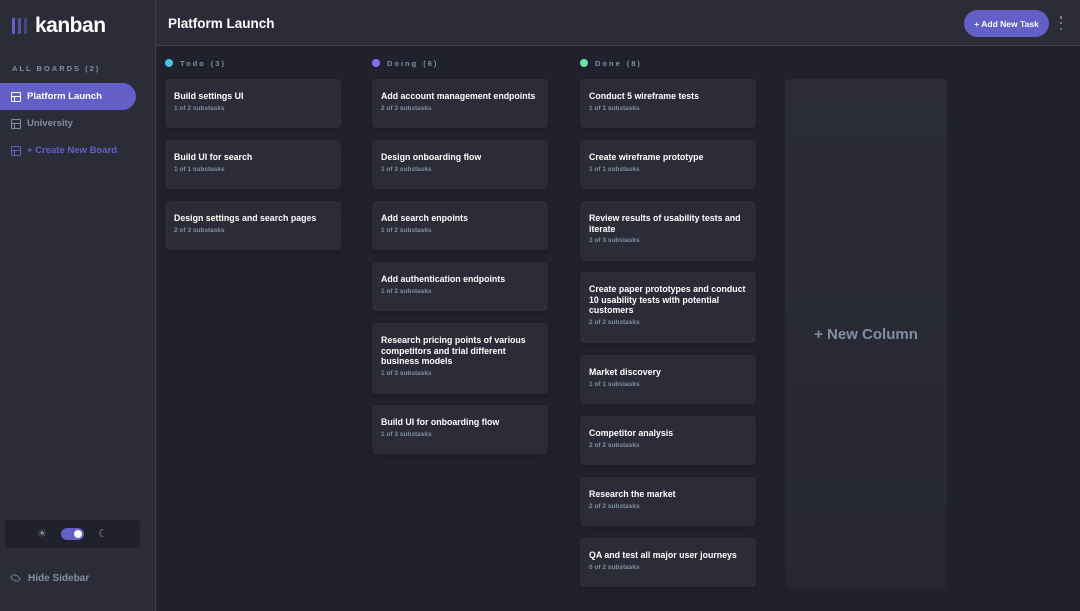 The height and width of the screenshot is (611, 1080). I want to click on all-boards-heading: ALL BOARDS (2), so click(56, 68).